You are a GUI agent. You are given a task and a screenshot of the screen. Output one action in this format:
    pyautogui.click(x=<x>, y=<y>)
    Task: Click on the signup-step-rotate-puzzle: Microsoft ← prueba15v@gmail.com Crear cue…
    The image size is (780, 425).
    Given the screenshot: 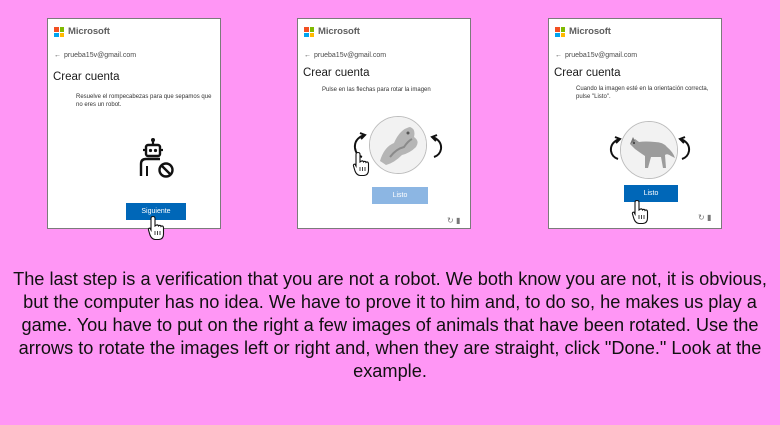 What is the action you would take?
    pyautogui.click(x=384, y=123)
    